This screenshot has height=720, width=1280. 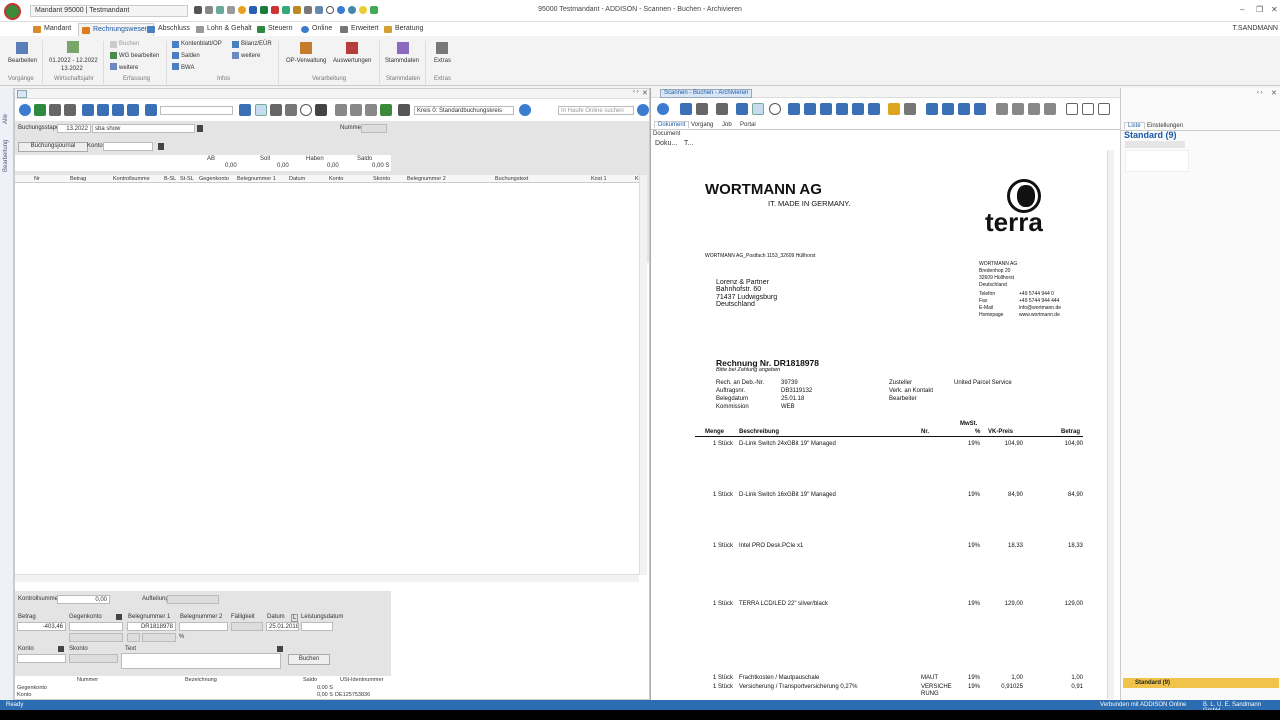 I want to click on first-icon, so click(x=88, y=110).